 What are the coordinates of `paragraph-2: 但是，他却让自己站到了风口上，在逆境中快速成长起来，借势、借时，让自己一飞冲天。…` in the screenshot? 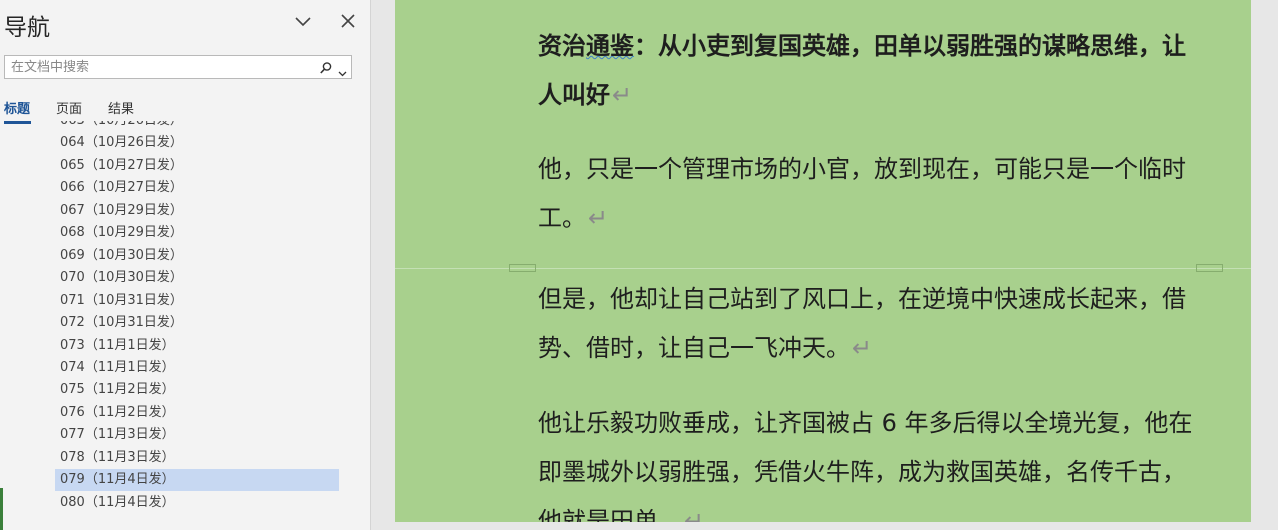 It's located at (870, 324).